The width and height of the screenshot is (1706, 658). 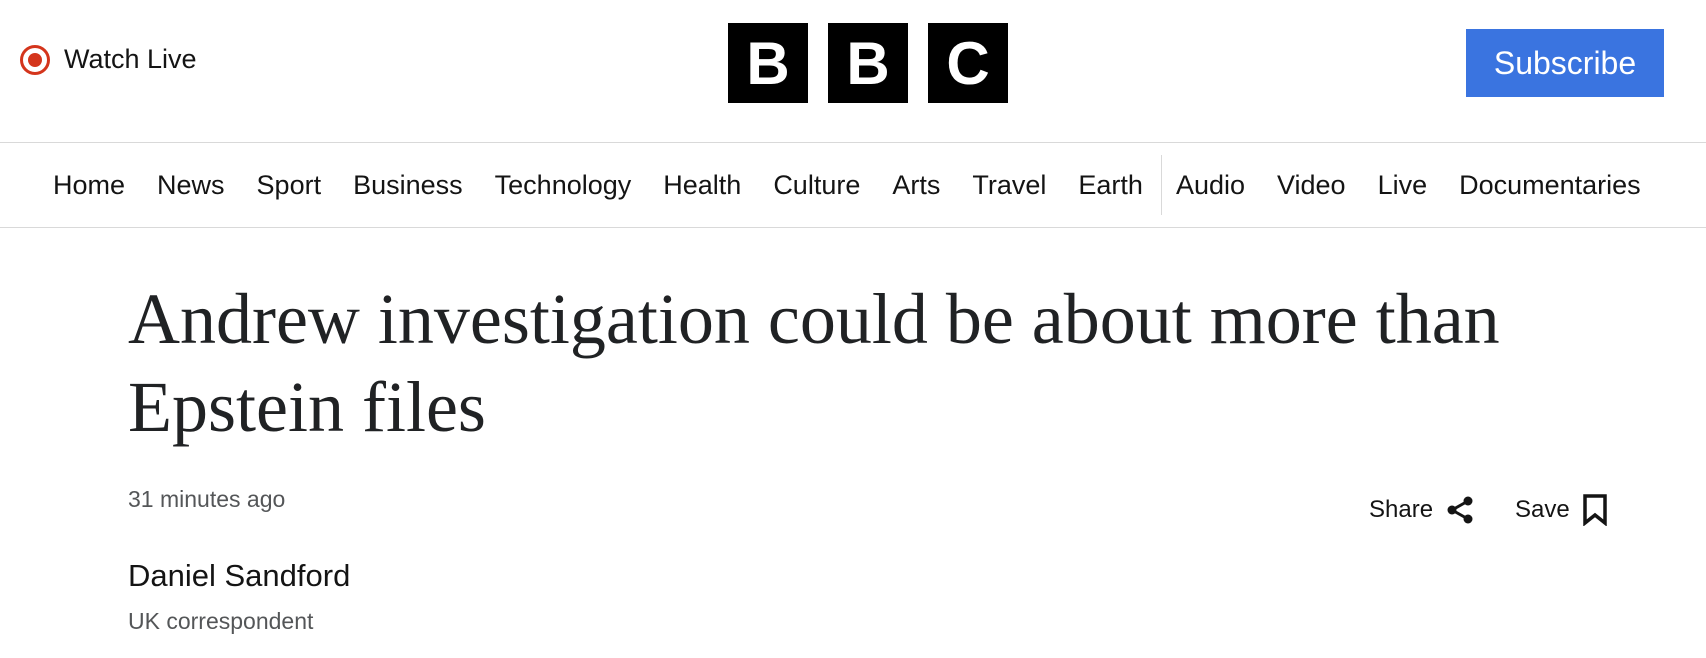 What do you see at coordinates (207, 499) in the screenshot?
I see `article-timestamp: 31 minutes ago` at bounding box center [207, 499].